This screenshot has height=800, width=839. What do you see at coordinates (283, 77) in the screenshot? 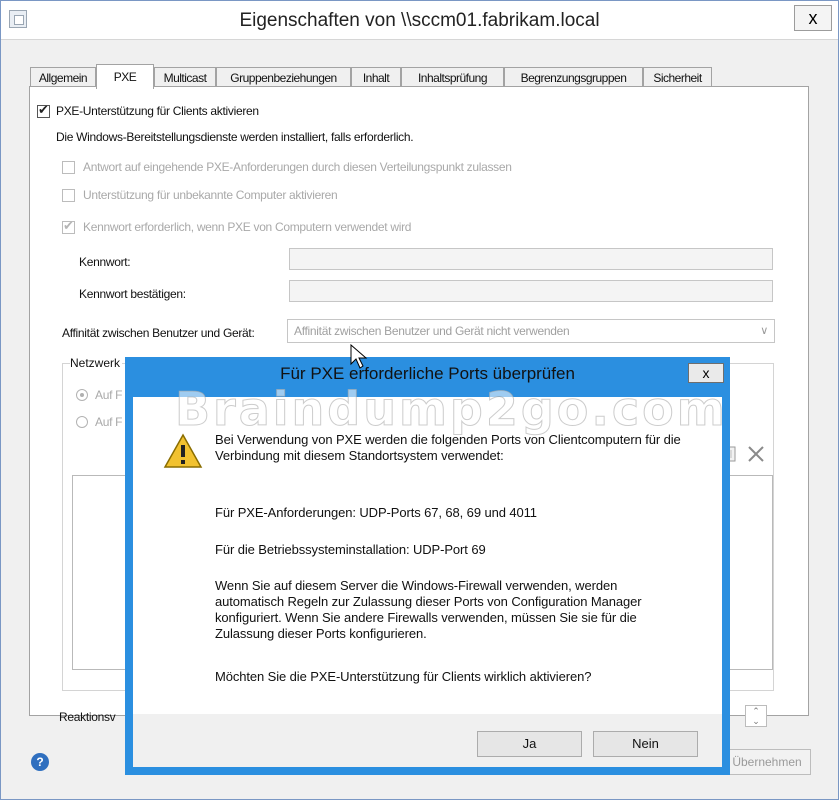
I see `tab-gruppenbeziehungen: Gruppenbeziehungen` at bounding box center [283, 77].